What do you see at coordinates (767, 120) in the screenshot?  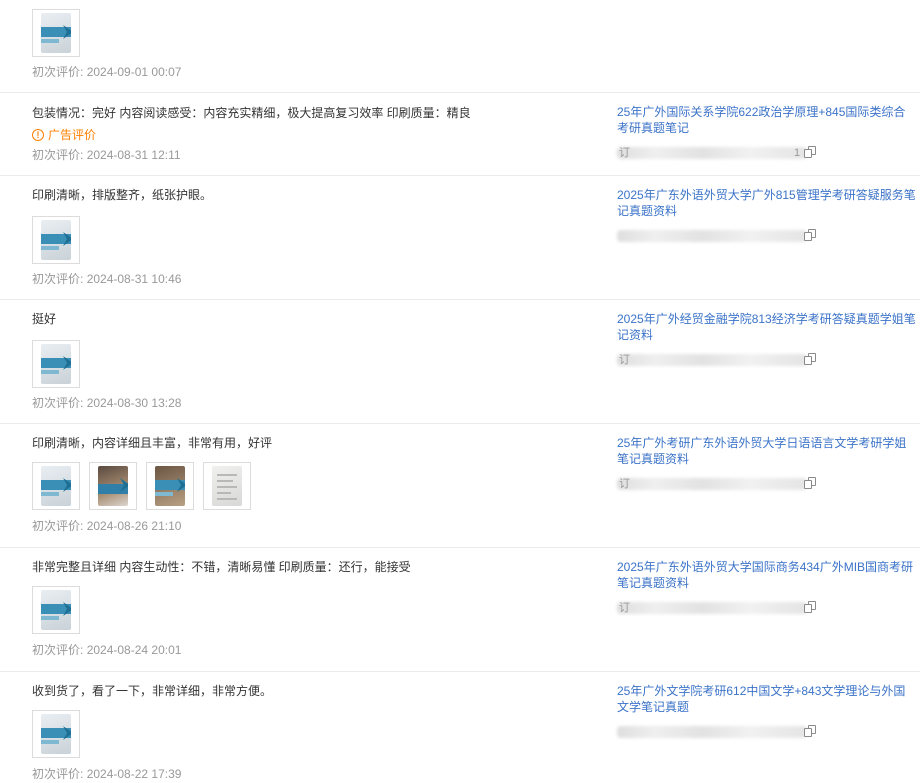 I see `product-title-link: 25年广外国际关系学院622政治学原理+845国际类综合考研真题笔记` at bounding box center [767, 120].